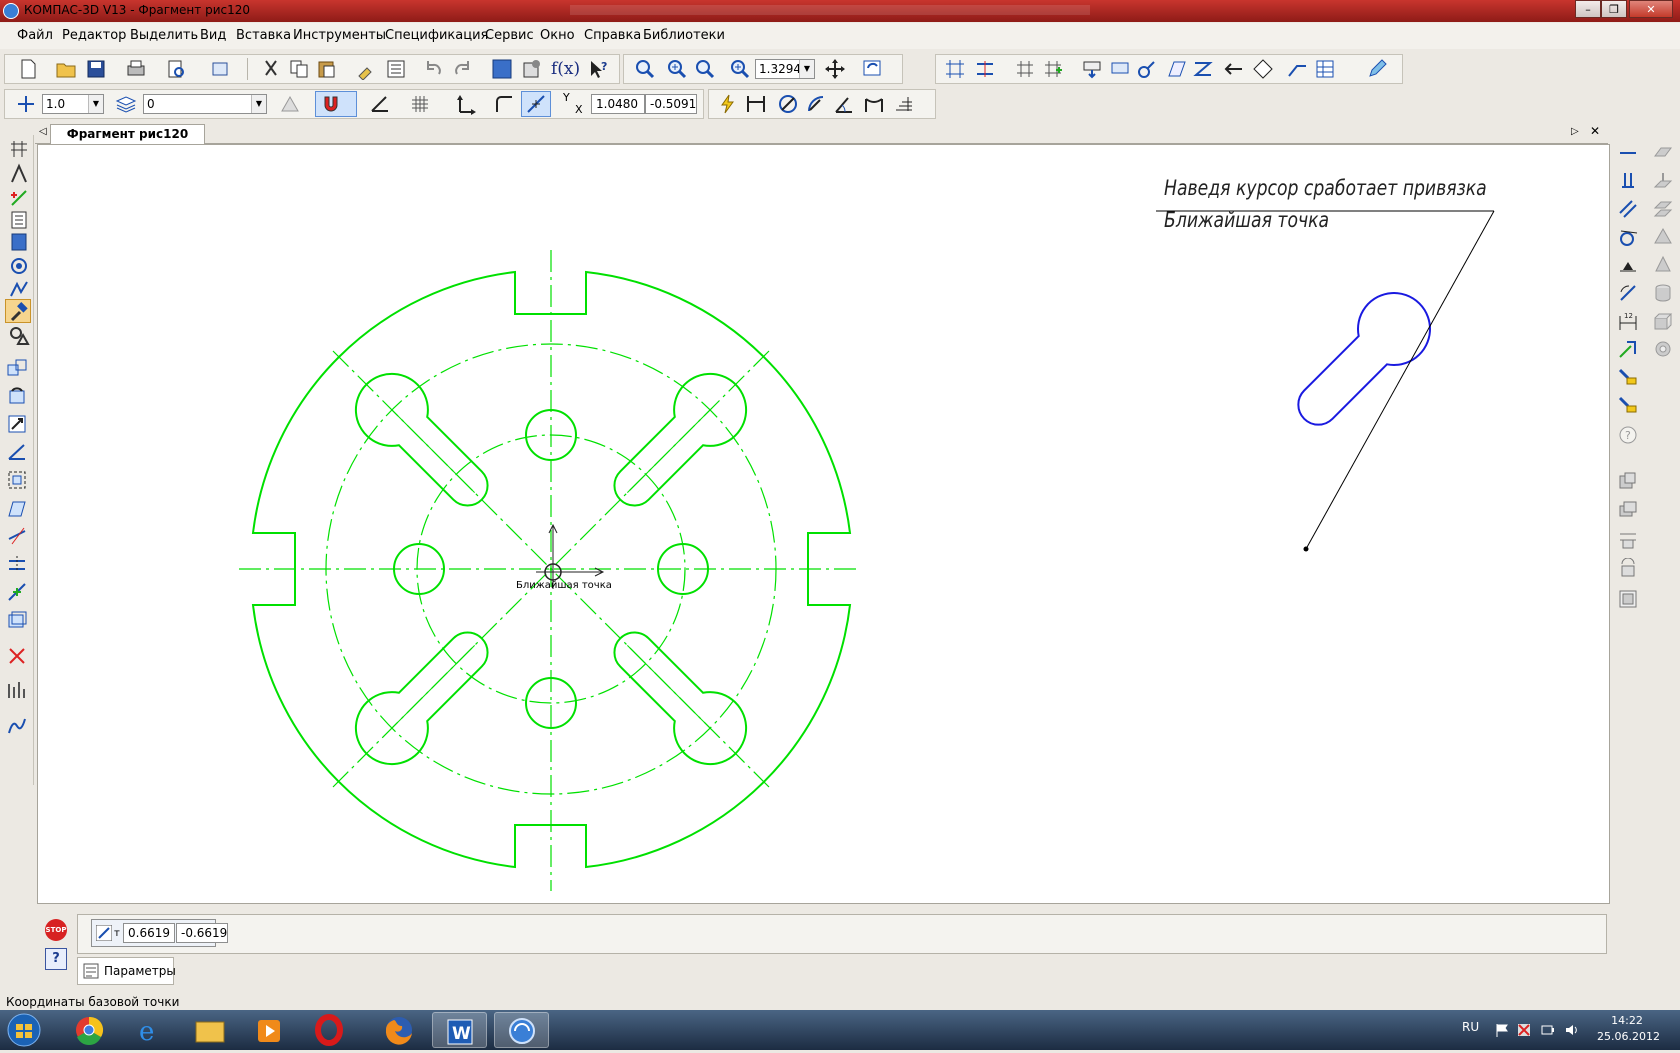 The image size is (1680, 1053). Describe the element at coordinates (1502, 1030) in the screenshot. I see `flag-icon` at that location.